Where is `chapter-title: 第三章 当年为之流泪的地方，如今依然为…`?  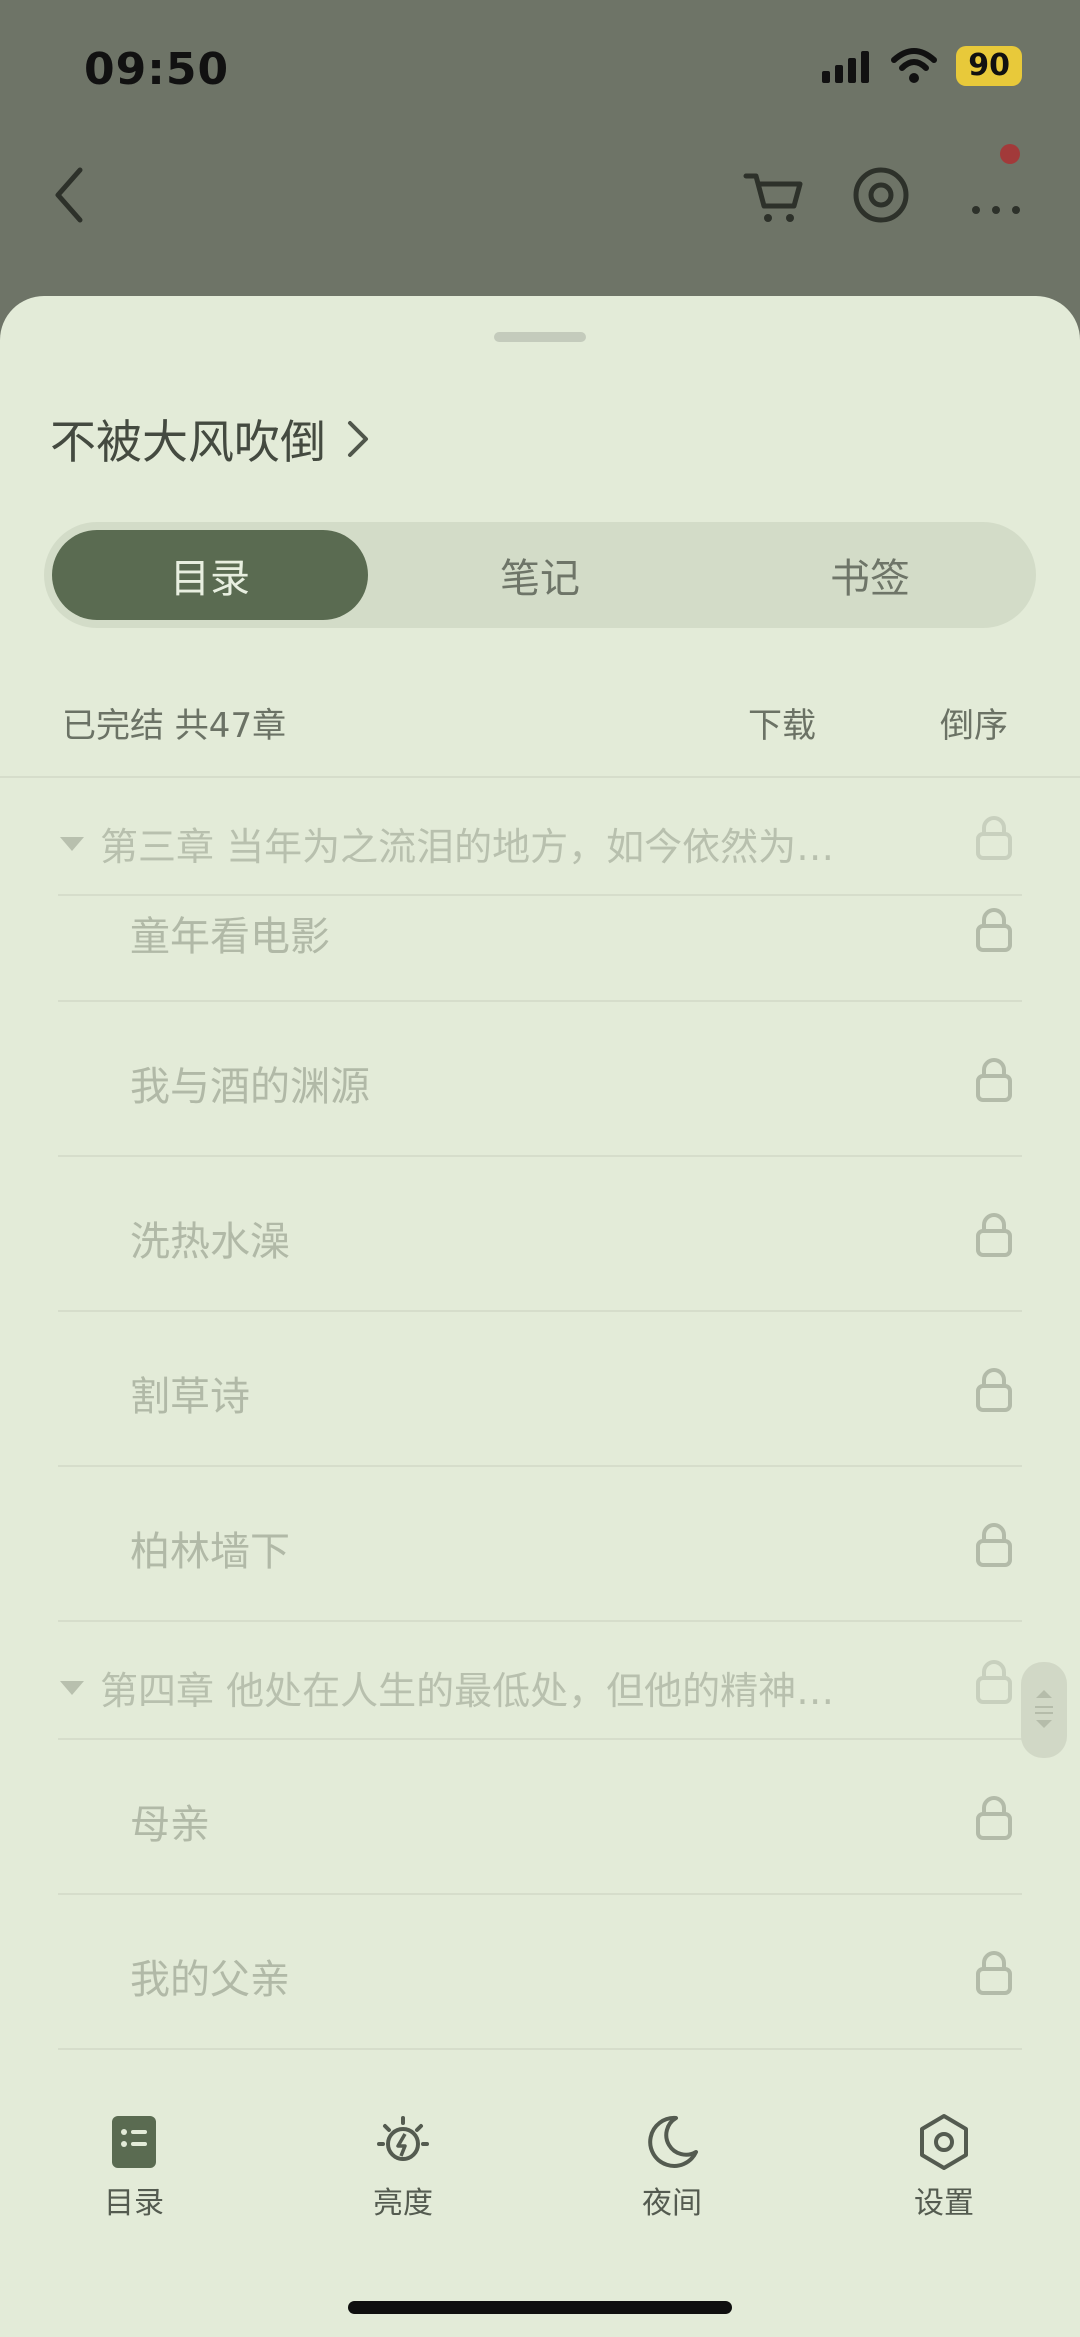
chapter-title: 第三章 当年为之流泪的地方，如今依然为… is located at coordinates (467, 847).